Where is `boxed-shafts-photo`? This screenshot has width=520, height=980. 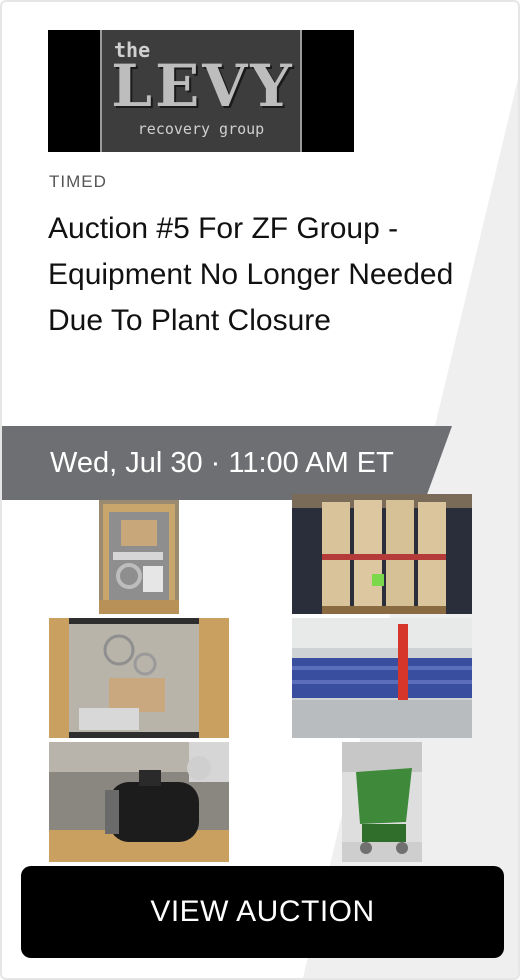
boxed-shafts-photo is located at coordinates (382, 554).